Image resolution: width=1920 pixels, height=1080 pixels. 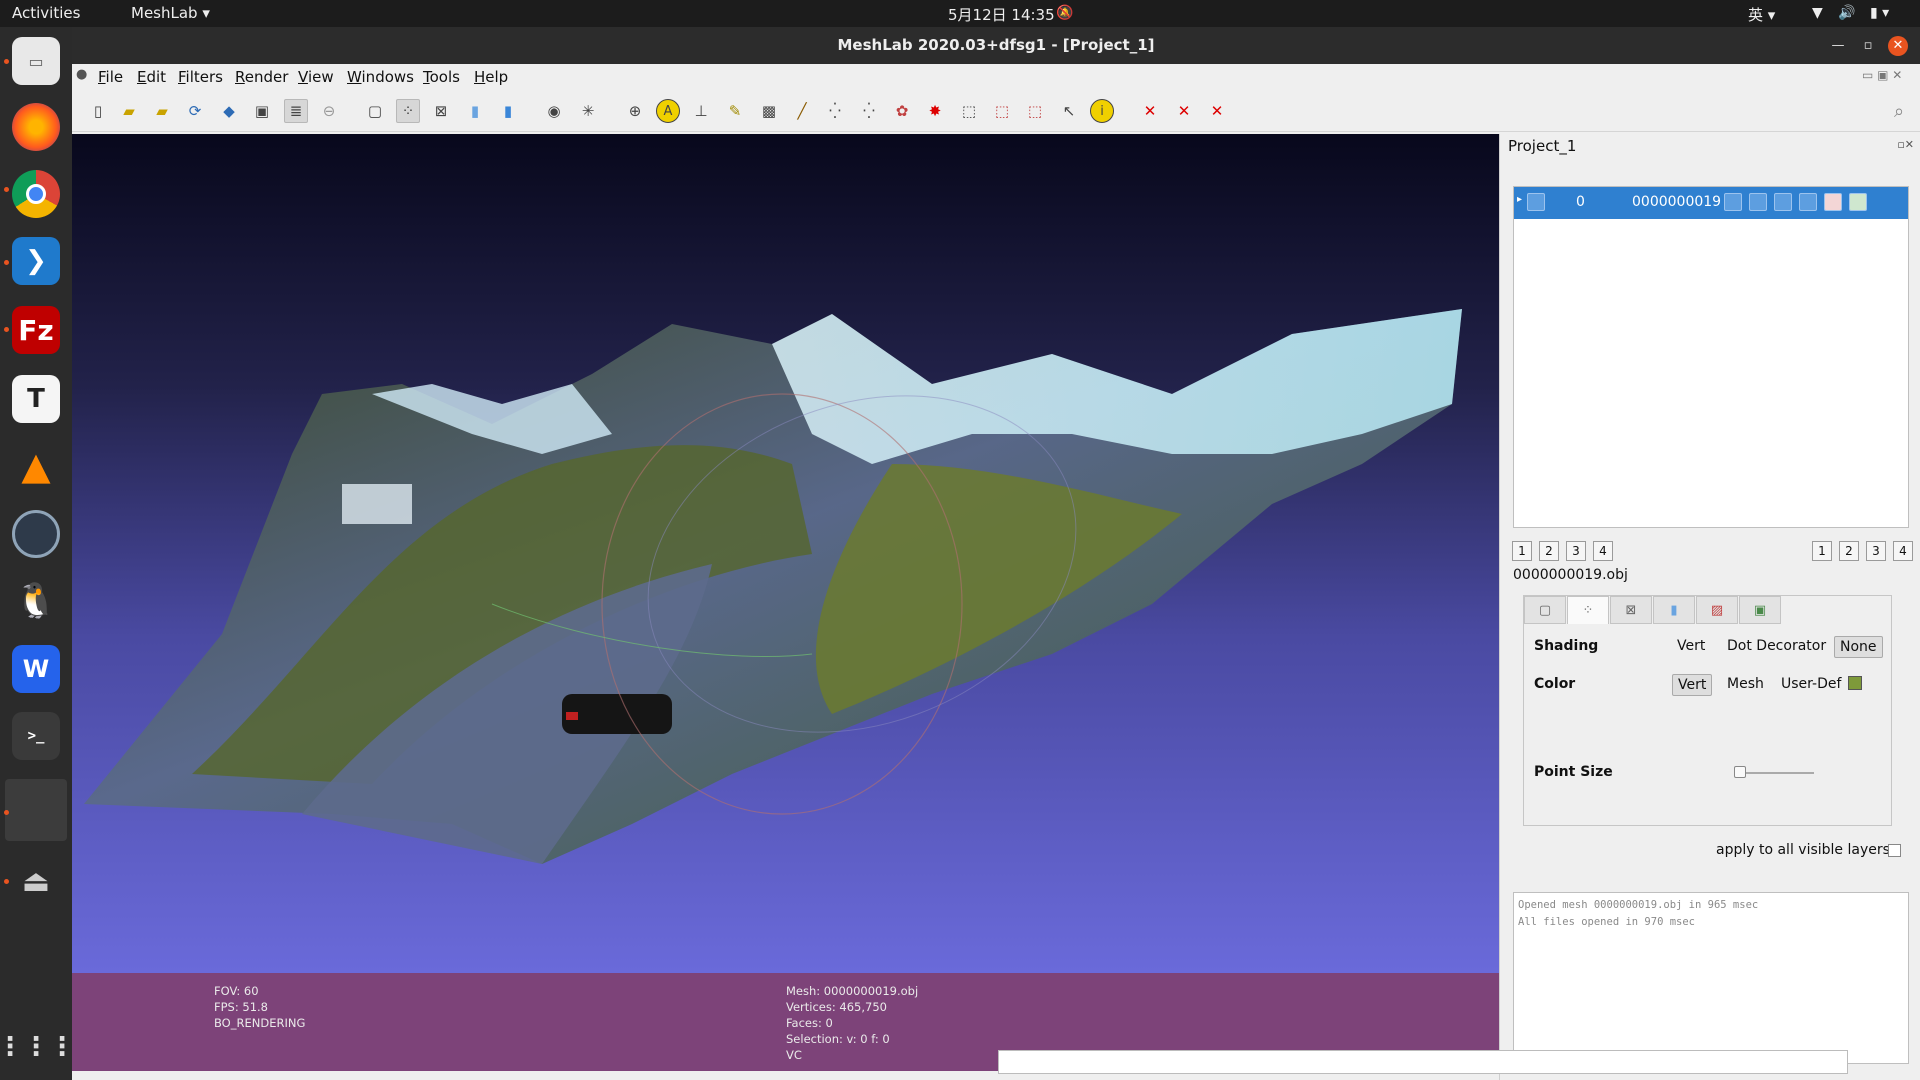 I want to click on shading-dot-decorator-option: Dot Decorator, so click(x=1776, y=646).